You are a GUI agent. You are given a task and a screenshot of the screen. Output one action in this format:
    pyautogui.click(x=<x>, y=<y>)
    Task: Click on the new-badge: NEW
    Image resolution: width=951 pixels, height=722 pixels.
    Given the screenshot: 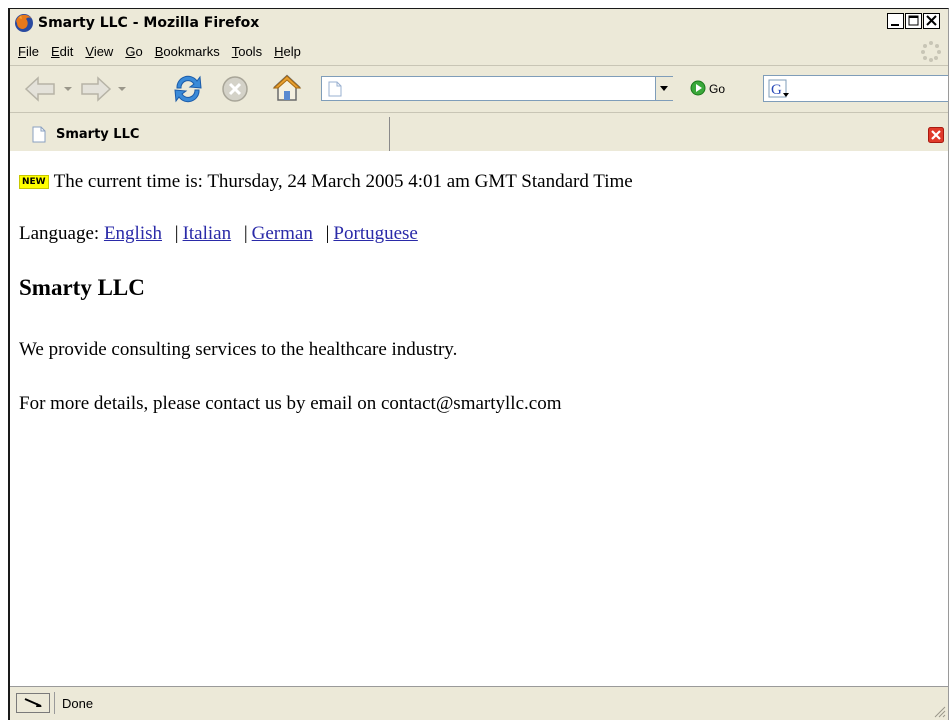 What is the action you would take?
    pyautogui.click(x=34, y=182)
    